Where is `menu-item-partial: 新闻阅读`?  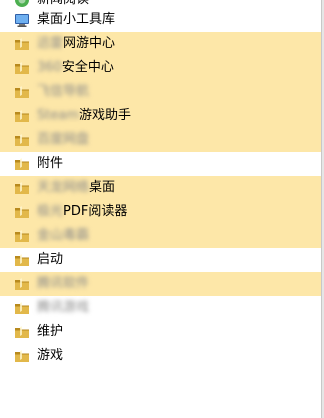
menu-item-partial: 新闻阅读 is located at coordinates (160, 4).